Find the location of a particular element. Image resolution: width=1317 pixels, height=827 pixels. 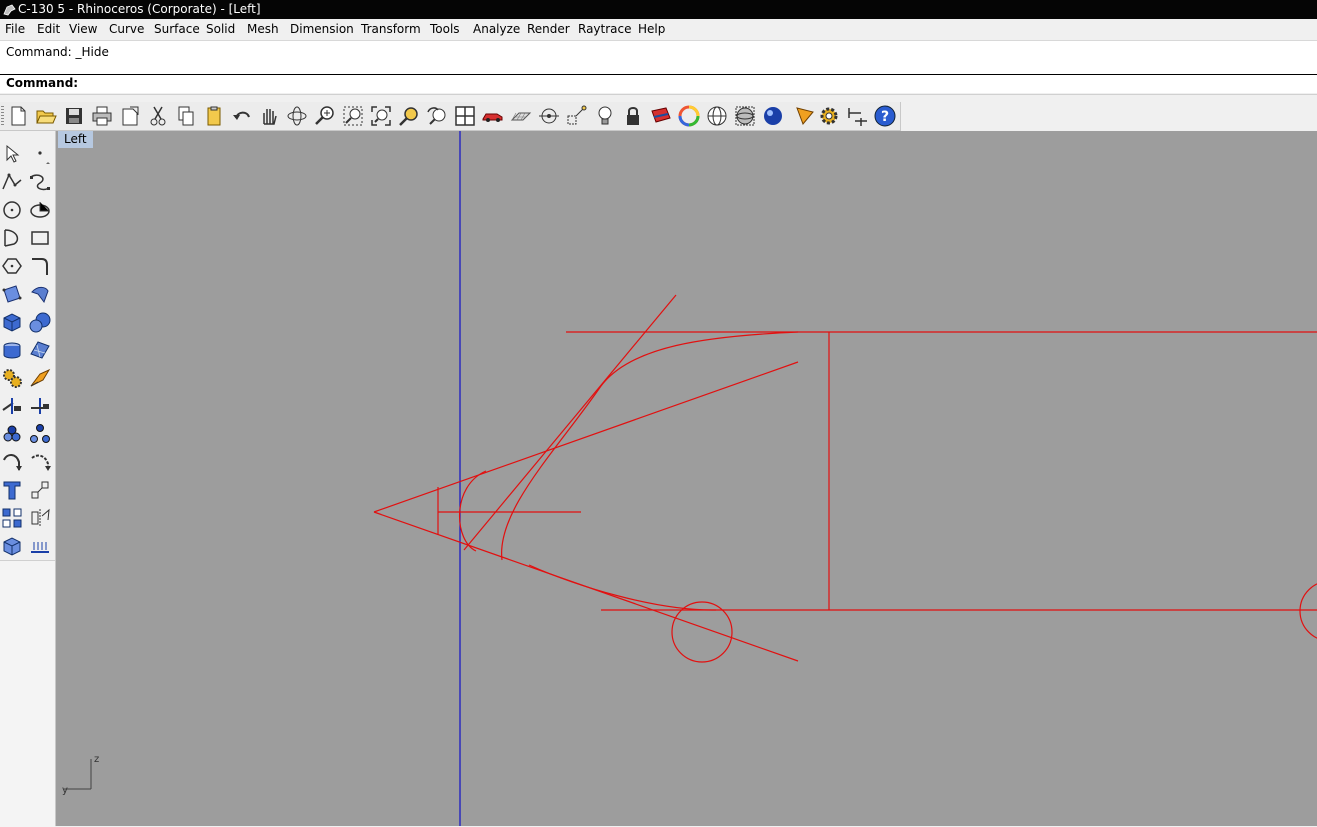

grid-plane-button is located at coordinates (521, 116).